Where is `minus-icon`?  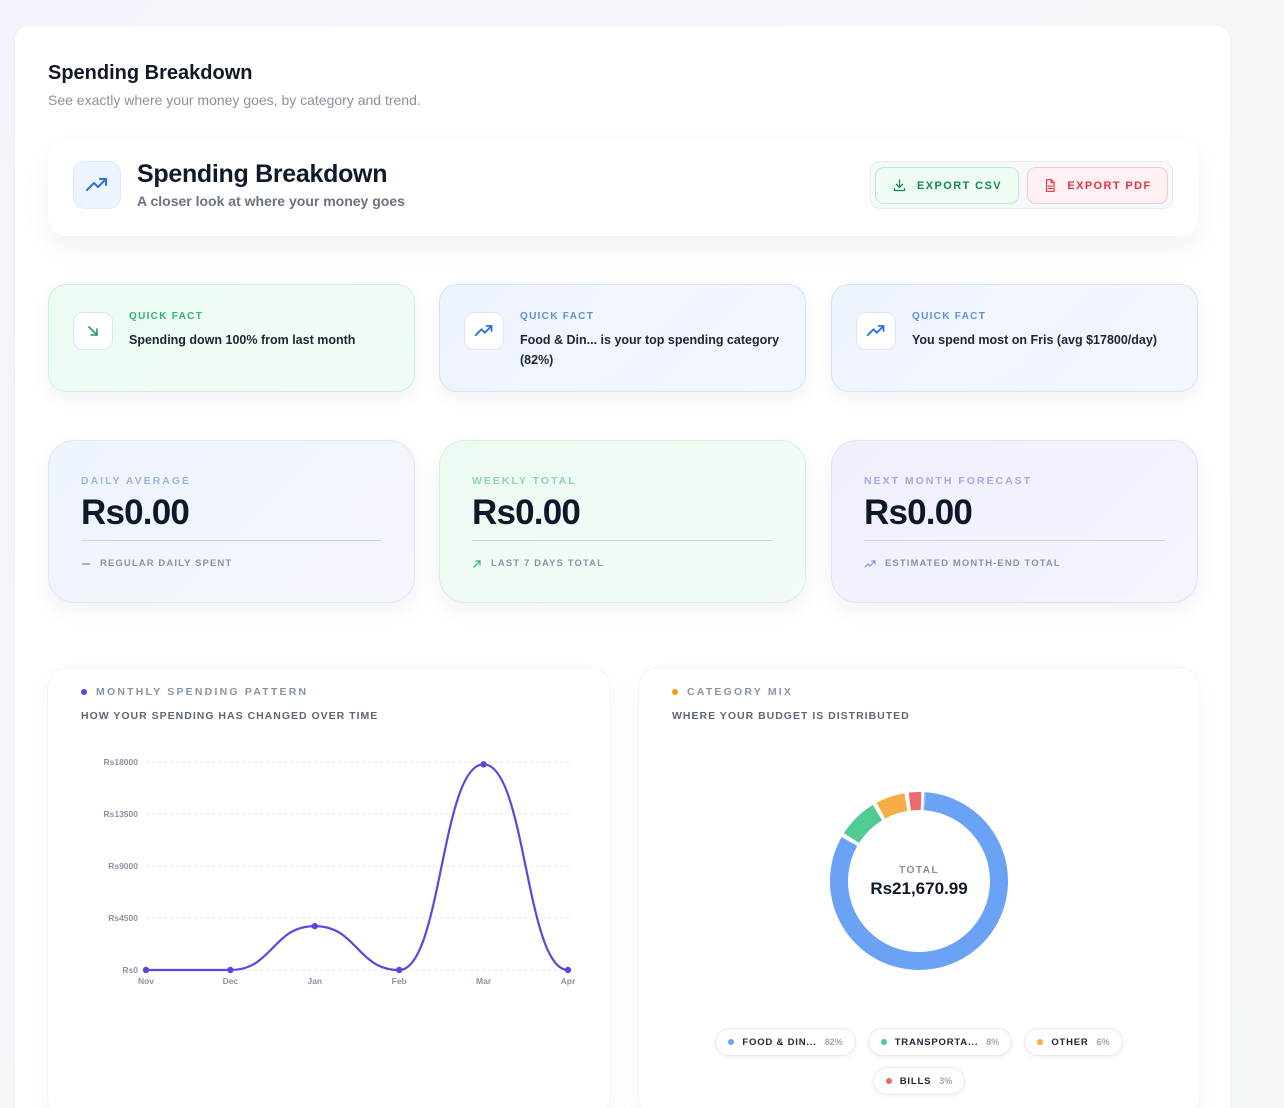
minus-icon is located at coordinates (86, 563).